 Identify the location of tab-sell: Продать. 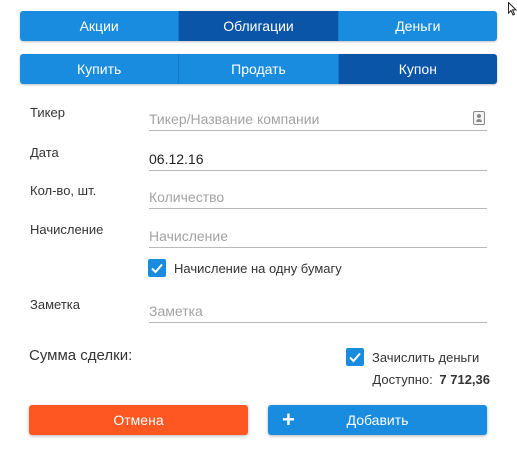
(259, 69).